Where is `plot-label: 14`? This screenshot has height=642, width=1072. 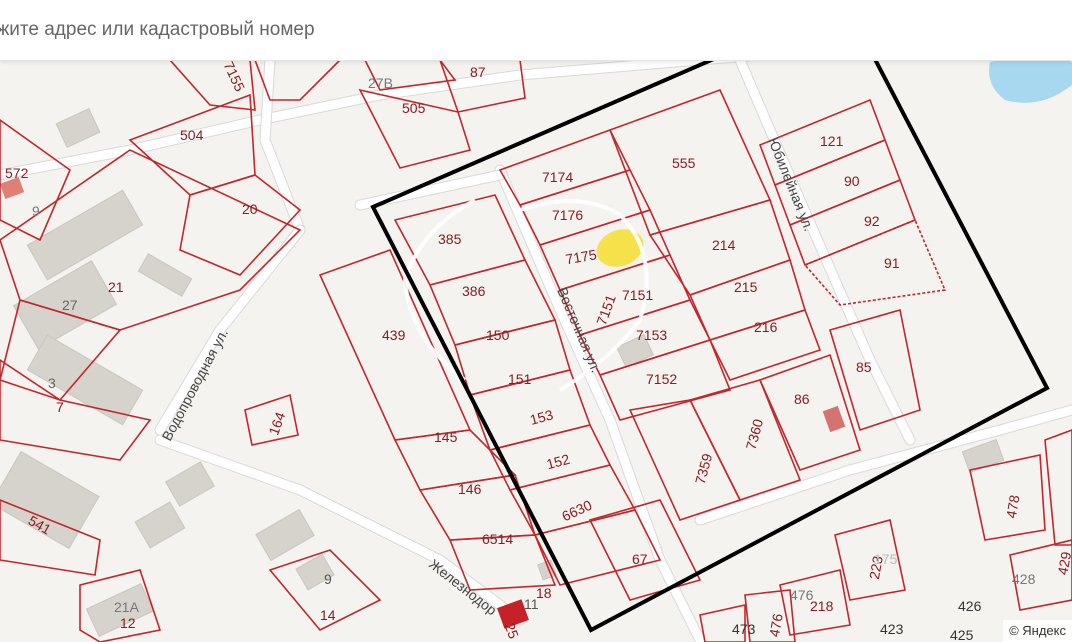 plot-label: 14 is located at coordinates (328, 615).